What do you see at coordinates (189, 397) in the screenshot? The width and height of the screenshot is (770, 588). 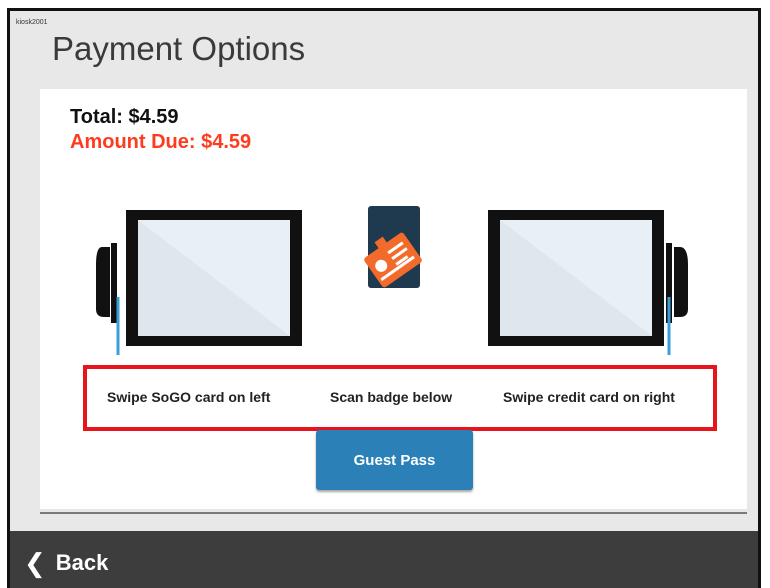 I see `instruction-swipe-sogo: Swipe SoGO card on left` at bounding box center [189, 397].